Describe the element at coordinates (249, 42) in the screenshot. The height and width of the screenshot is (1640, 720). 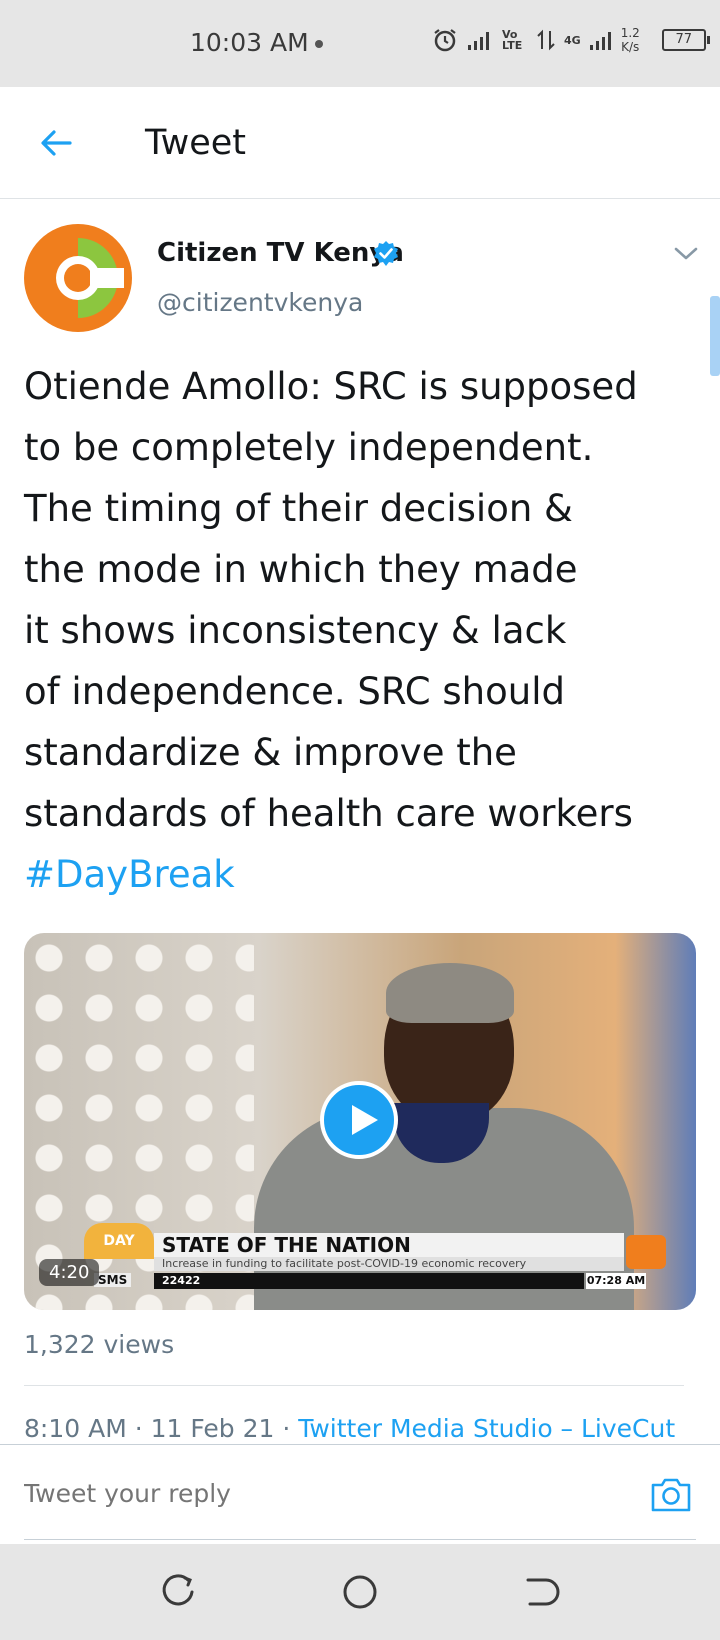
I see `status-time: 10:03 AM` at that location.